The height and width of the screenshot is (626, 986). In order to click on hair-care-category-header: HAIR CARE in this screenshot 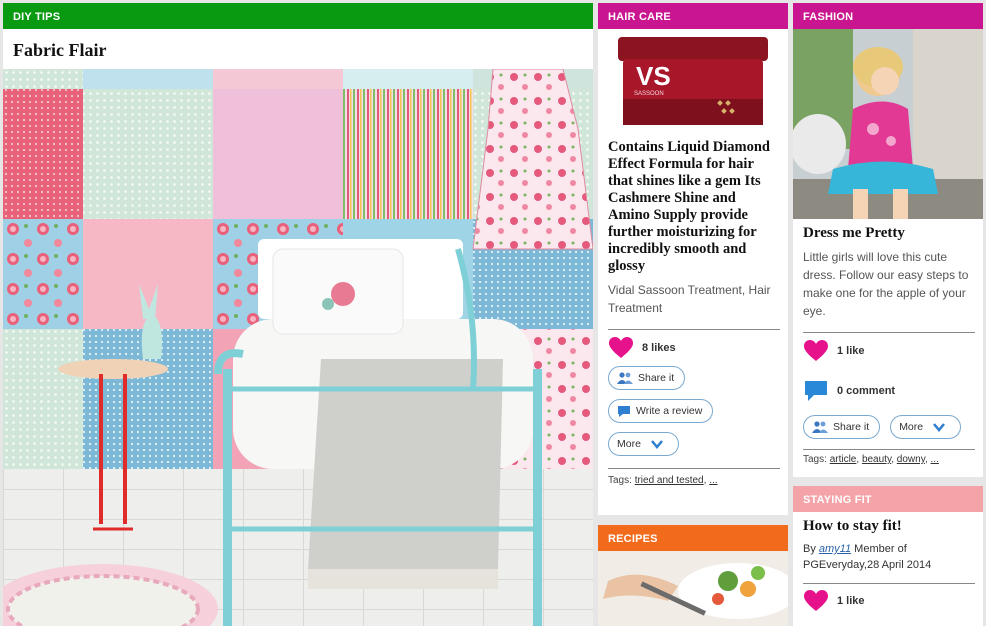, I will do `click(693, 16)`.